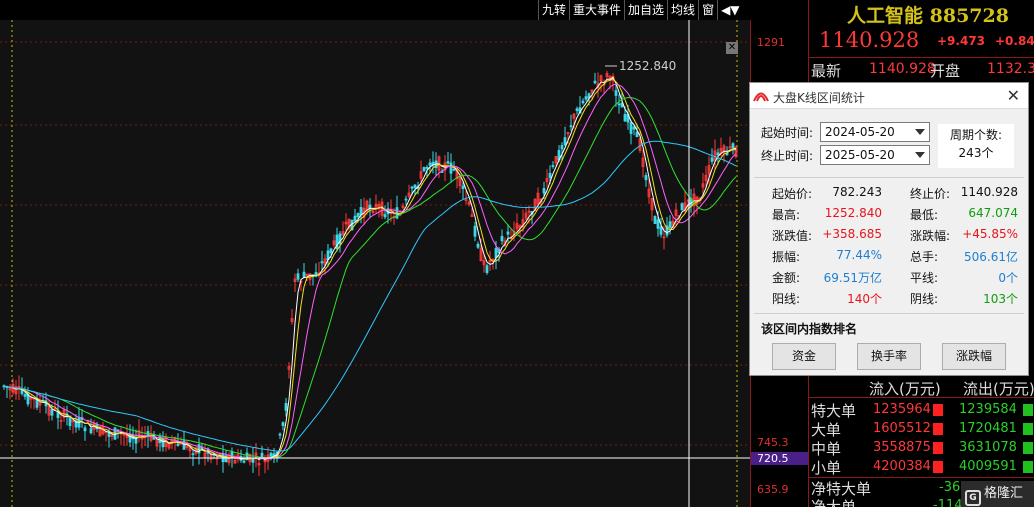 This screenshot has height=507, width=1034. Describe the element at coordinates (1004, 493) in the screenshot. I see `logo-text: 格隆汇` at that location.